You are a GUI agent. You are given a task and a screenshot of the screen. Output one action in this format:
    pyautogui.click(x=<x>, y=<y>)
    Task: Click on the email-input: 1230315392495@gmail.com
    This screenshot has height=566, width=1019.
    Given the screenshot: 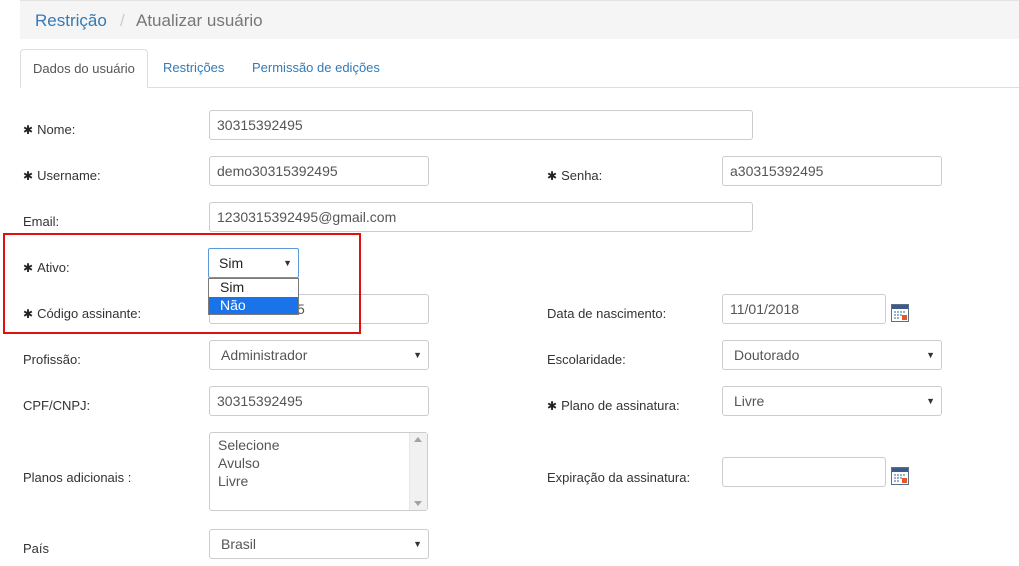 What is the action you would take?
    pyautogui.click(x=481, y=217)
    